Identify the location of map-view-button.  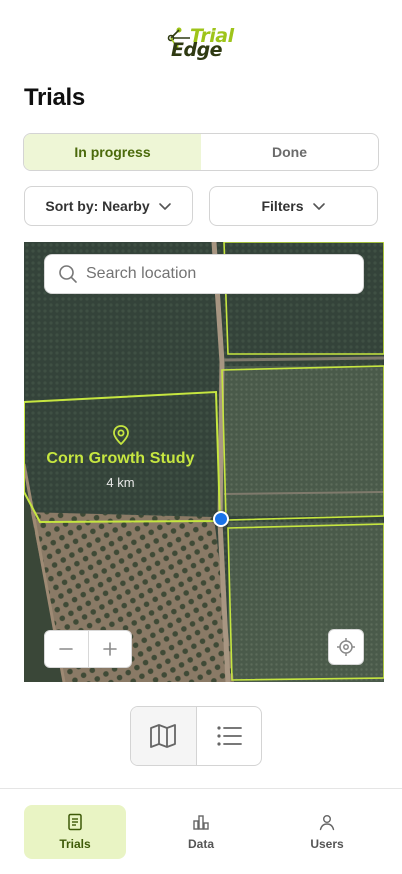
(164, 736).